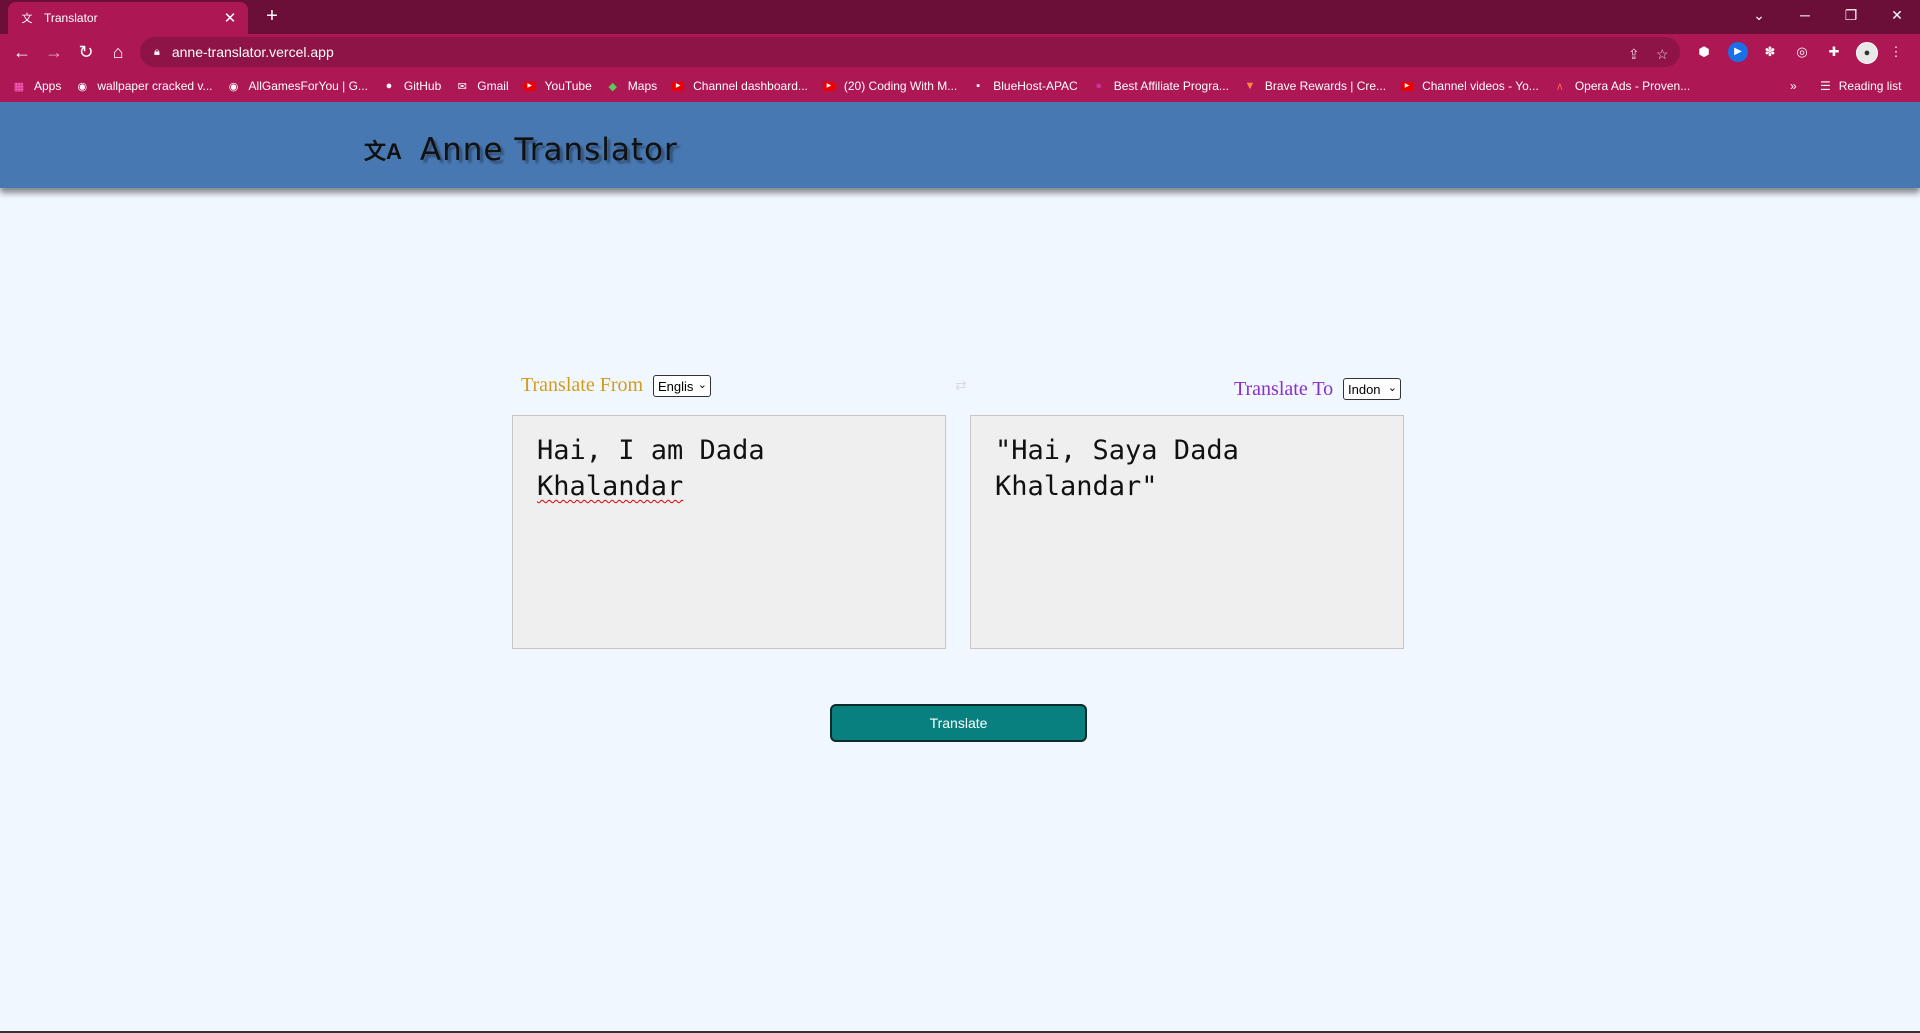  I want to click on brave-icon: ▼, so click(1250, 86).